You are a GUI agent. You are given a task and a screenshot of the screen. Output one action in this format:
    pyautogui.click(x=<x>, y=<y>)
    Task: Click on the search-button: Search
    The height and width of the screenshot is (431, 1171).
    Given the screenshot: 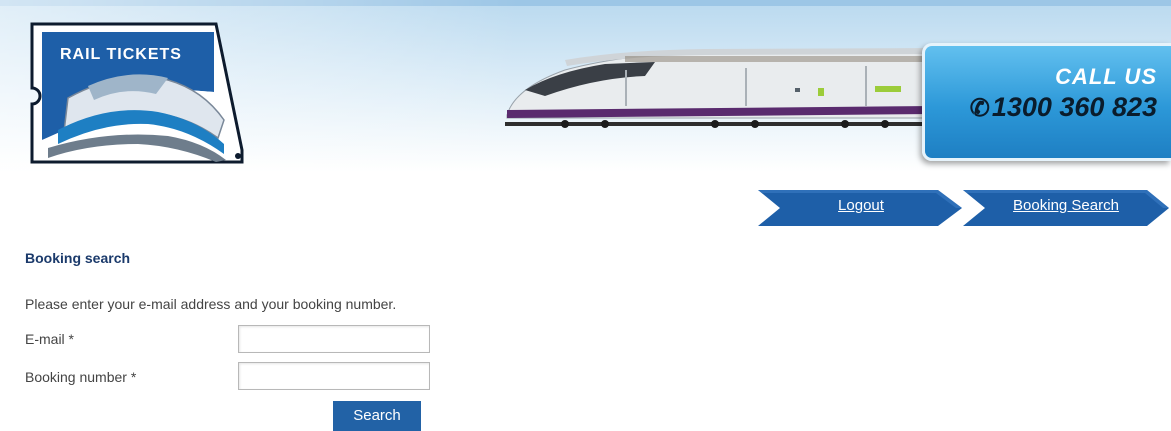 What is the action you would take?
    pyautogui.click(x=377, y=416)
    